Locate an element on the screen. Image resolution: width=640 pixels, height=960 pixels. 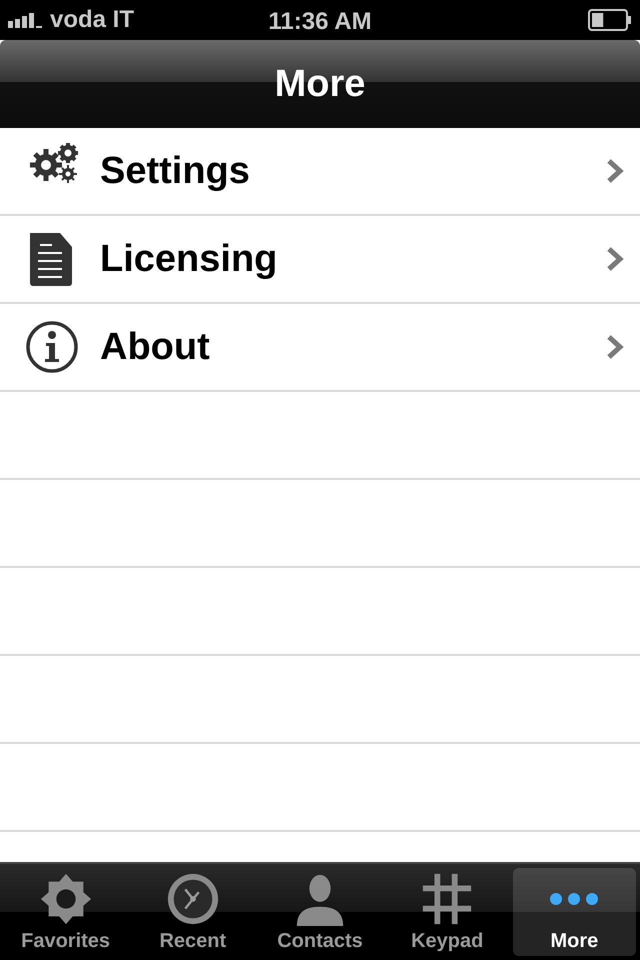
carrier-name: voda IT is located at coordinates (92, 20).